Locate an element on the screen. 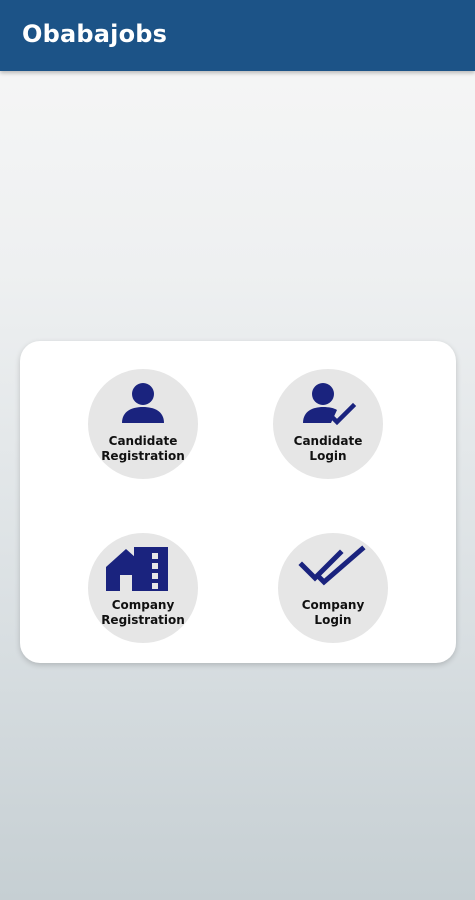  building-icon is located at coordinates (137, 569).